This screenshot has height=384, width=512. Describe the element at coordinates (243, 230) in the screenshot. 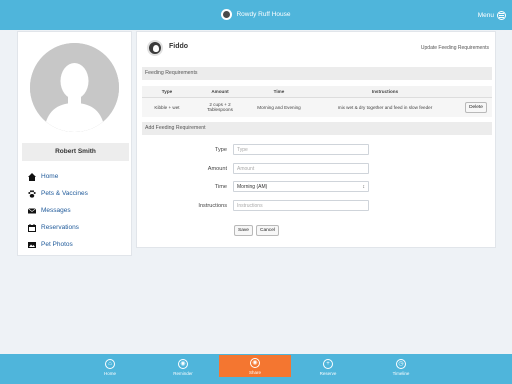

I see `save-button: Save` at that location.